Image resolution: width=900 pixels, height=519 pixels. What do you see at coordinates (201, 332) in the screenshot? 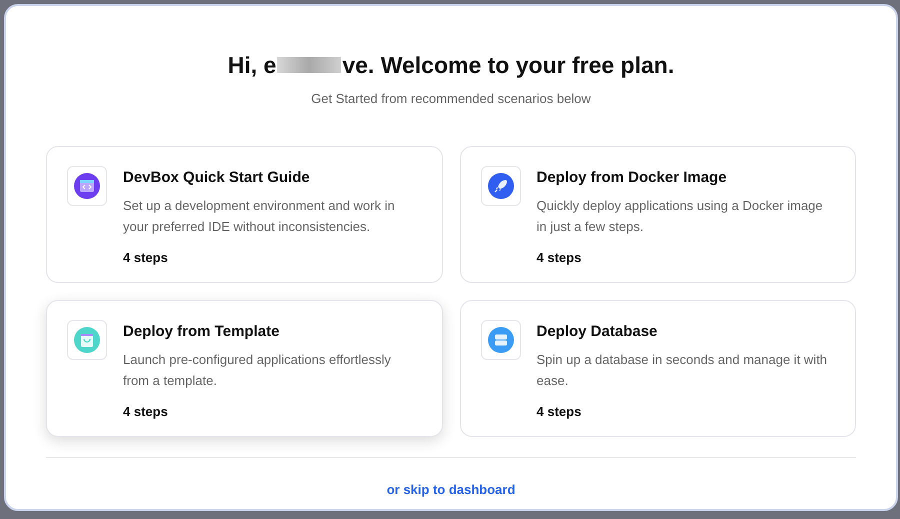
I see `card-title: Deploy from Template` at bounding box center [201, 332].